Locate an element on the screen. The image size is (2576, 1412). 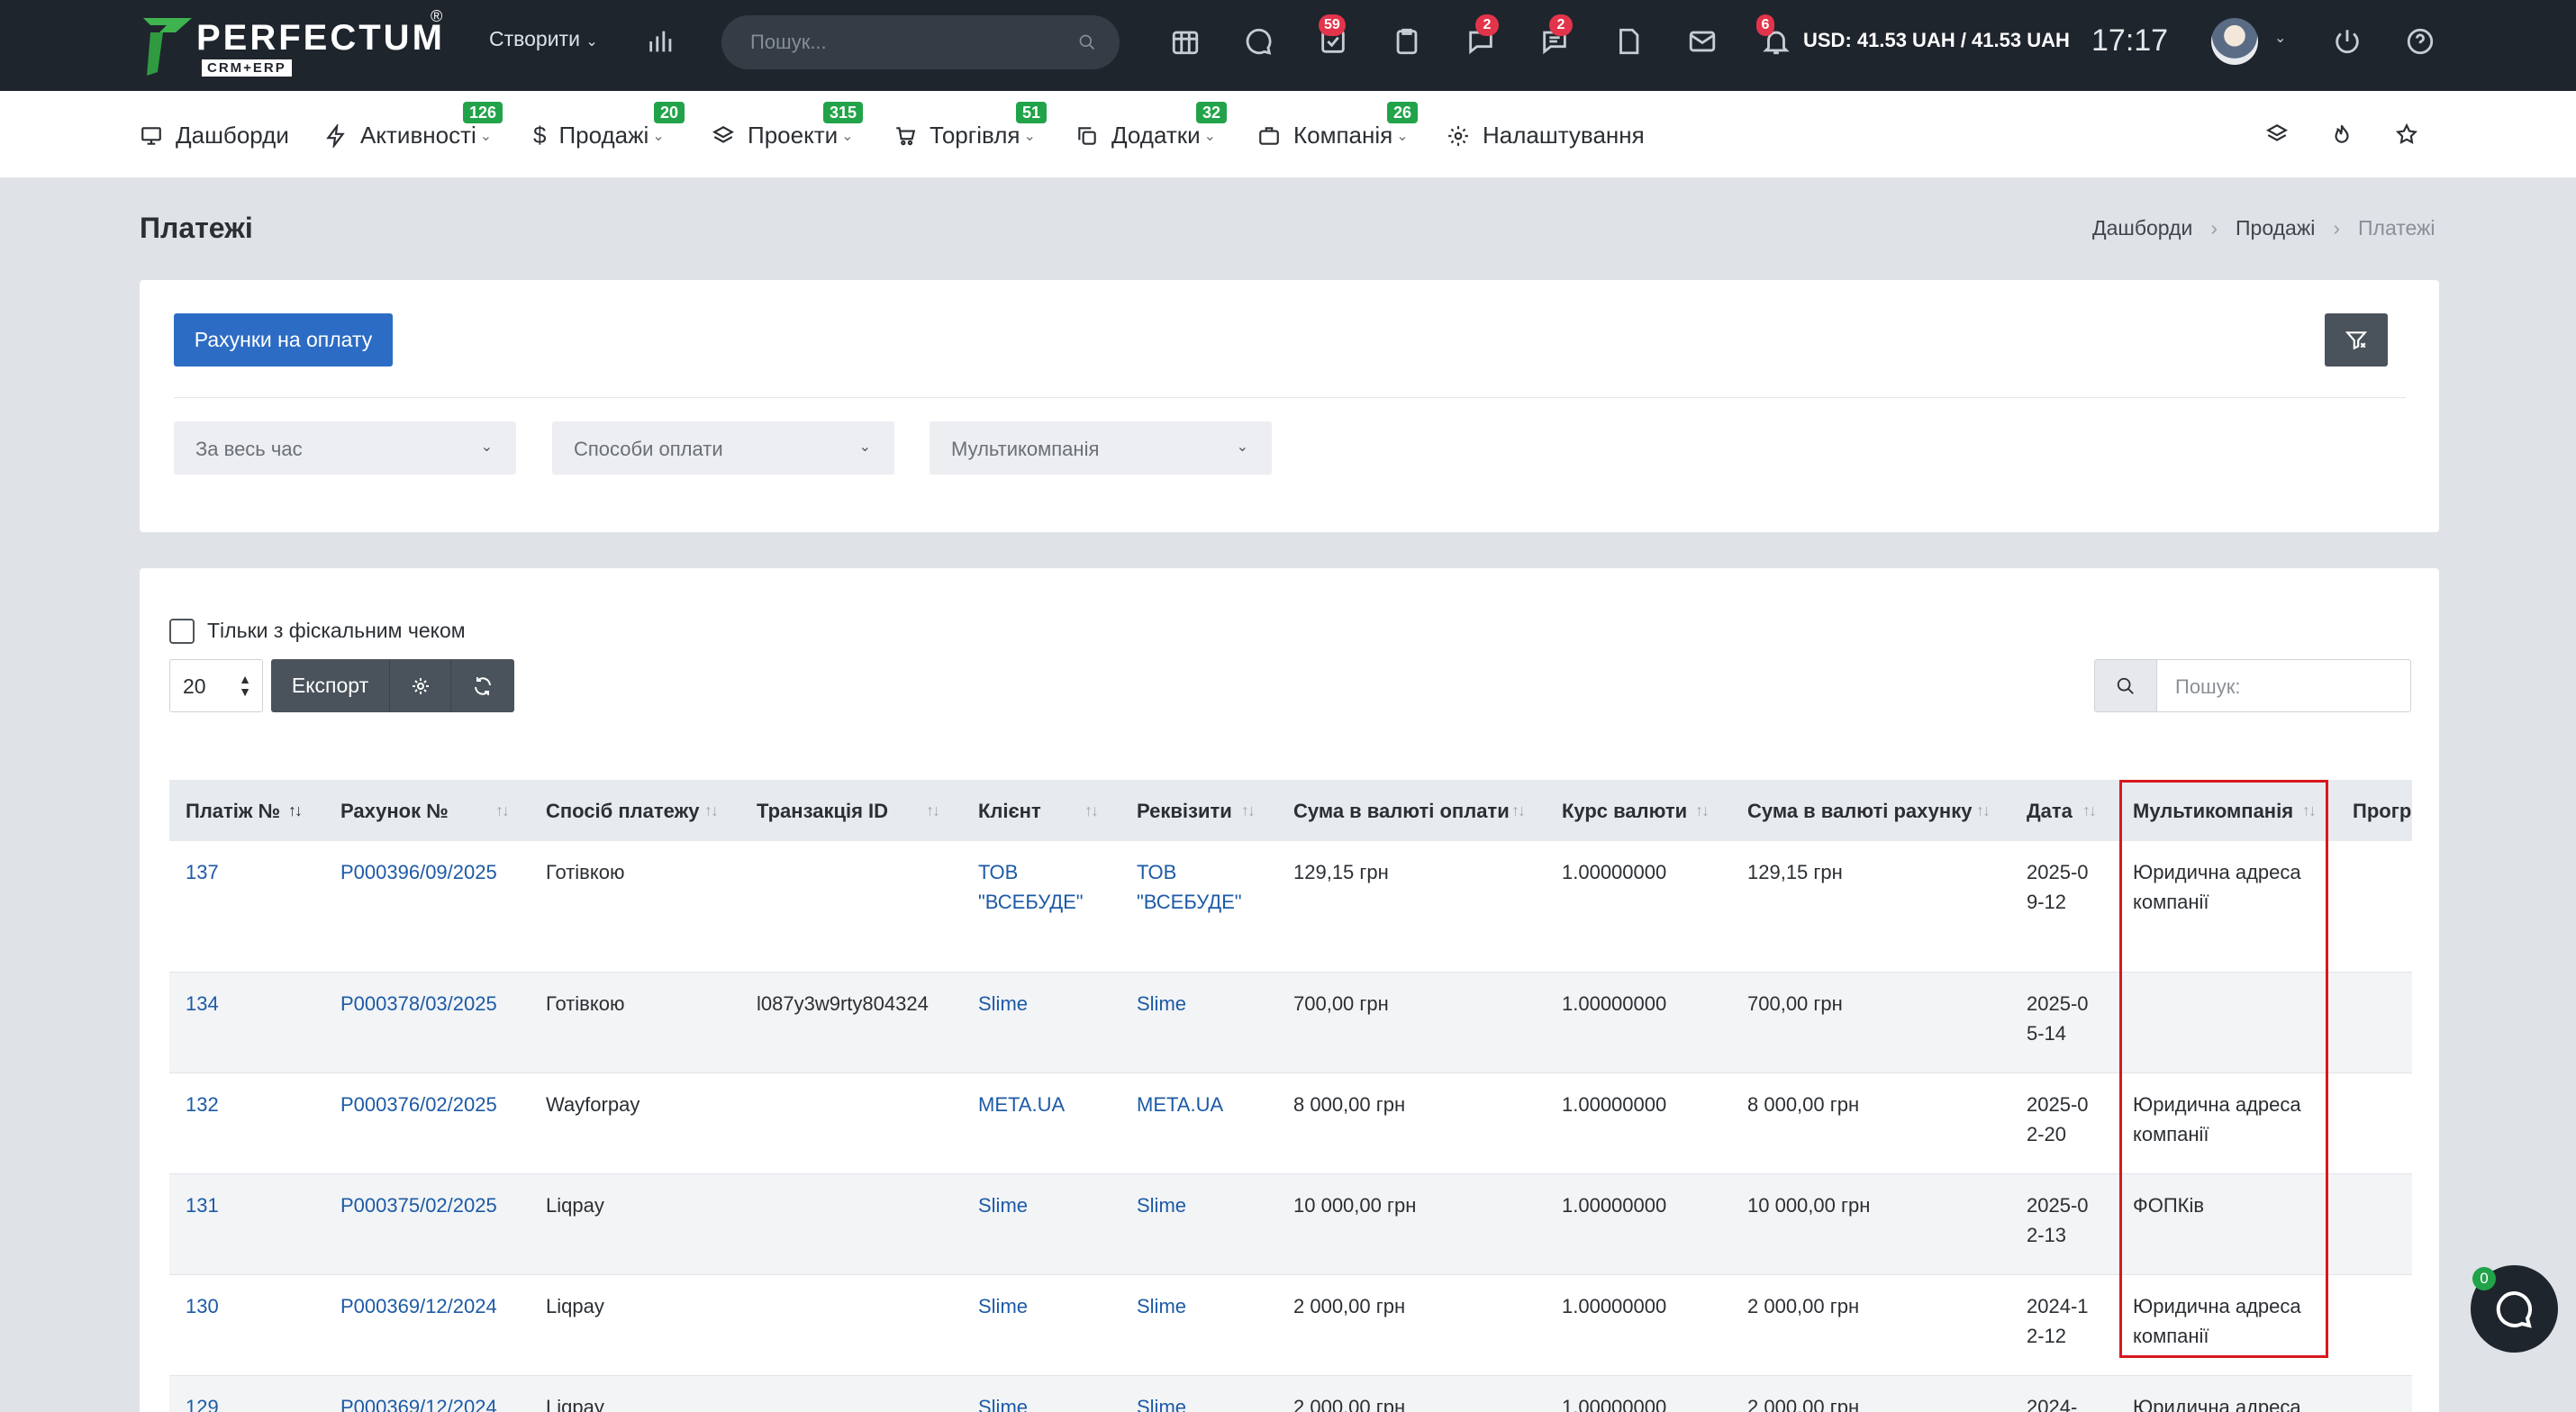
help-icon is located at coordinates (2420, 41).